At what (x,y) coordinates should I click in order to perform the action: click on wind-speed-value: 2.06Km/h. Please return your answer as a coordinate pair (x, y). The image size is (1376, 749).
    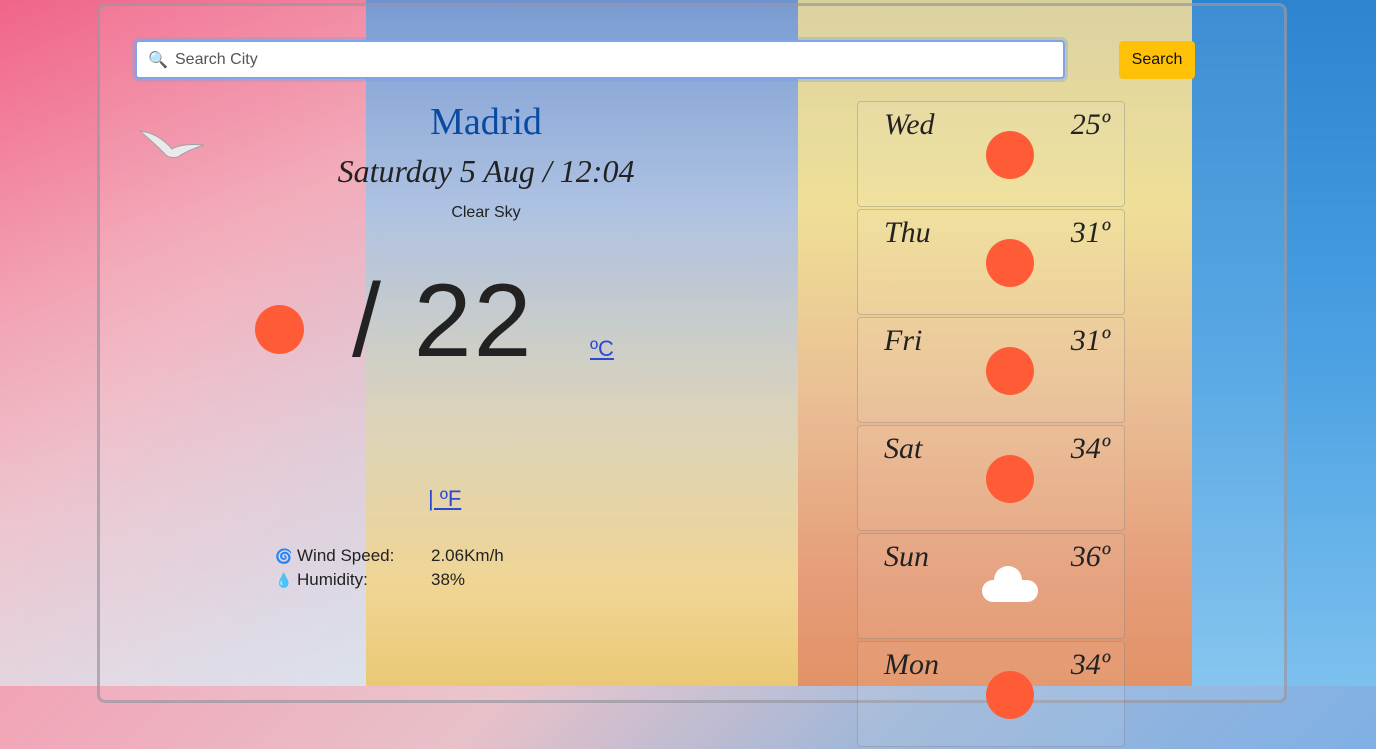
    Looking at the image, I should click on (467, 555).